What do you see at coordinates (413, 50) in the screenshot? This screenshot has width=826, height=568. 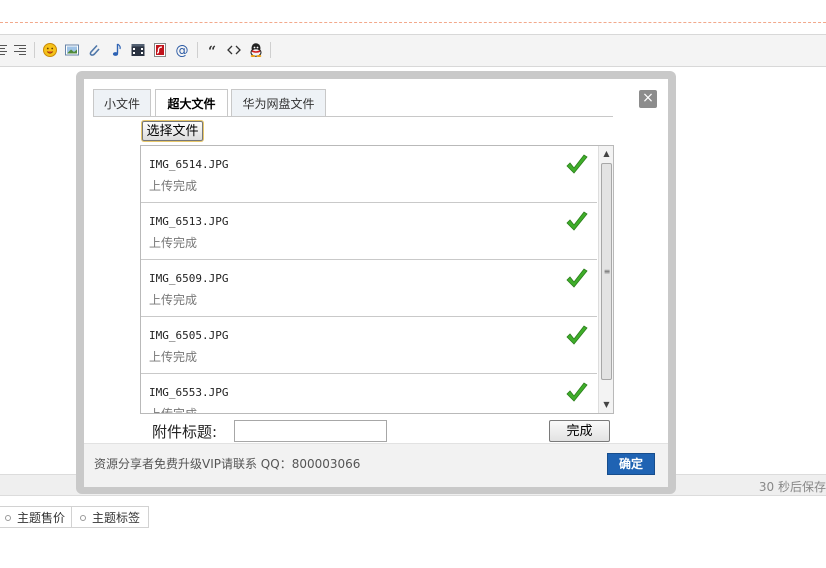 I see `editor-toolbar: @ “` at bounding box center [413, 50].